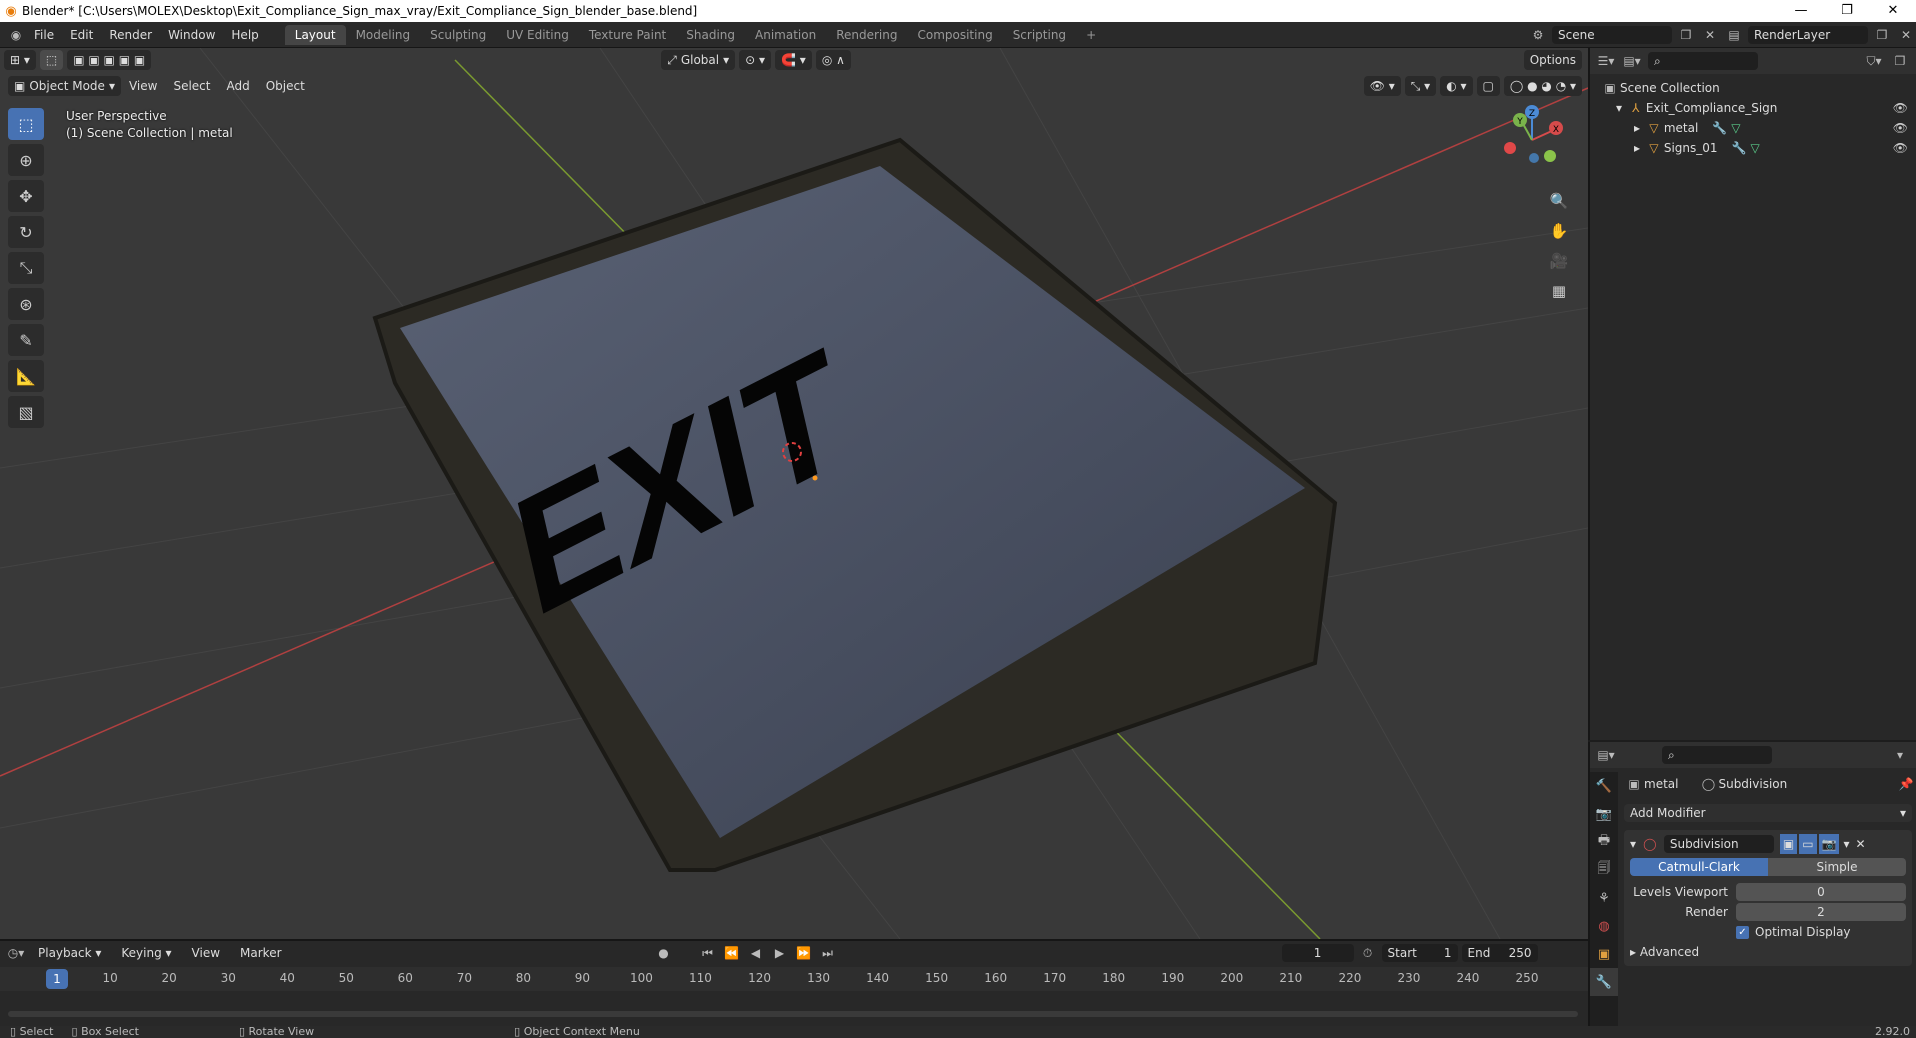 Image resolution: width=1916 pixels, height=1038 pixels. I want to click on object-mode-dropdown: ▣ Object Mode ▾, so click(64, 86).